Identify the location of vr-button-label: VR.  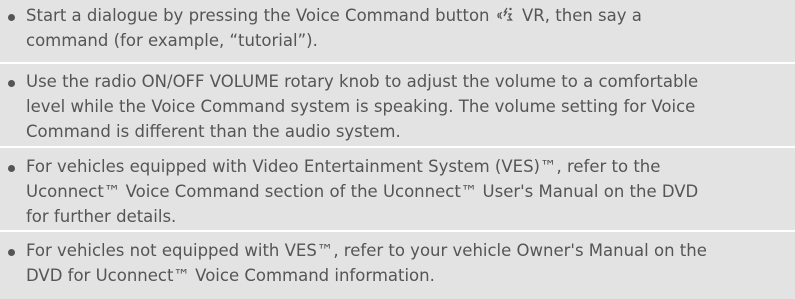
(533, 15).